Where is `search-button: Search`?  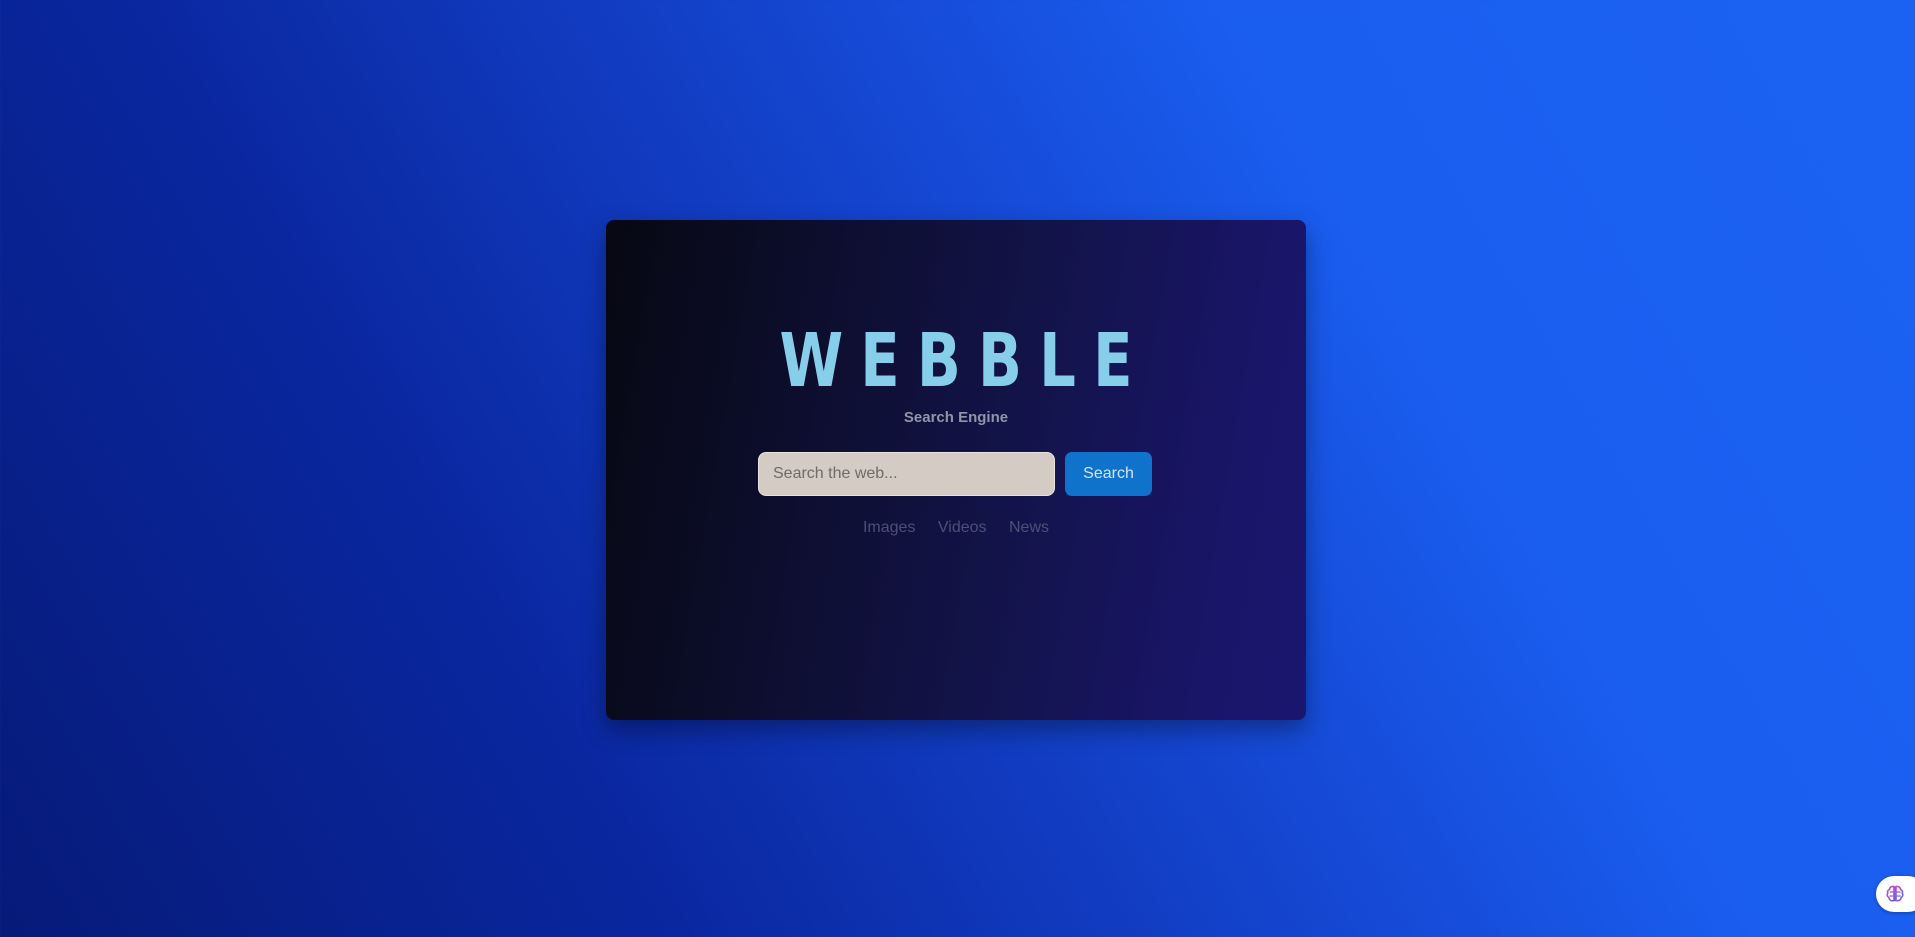 search-button: Search is located at coordinates (1108, 474).